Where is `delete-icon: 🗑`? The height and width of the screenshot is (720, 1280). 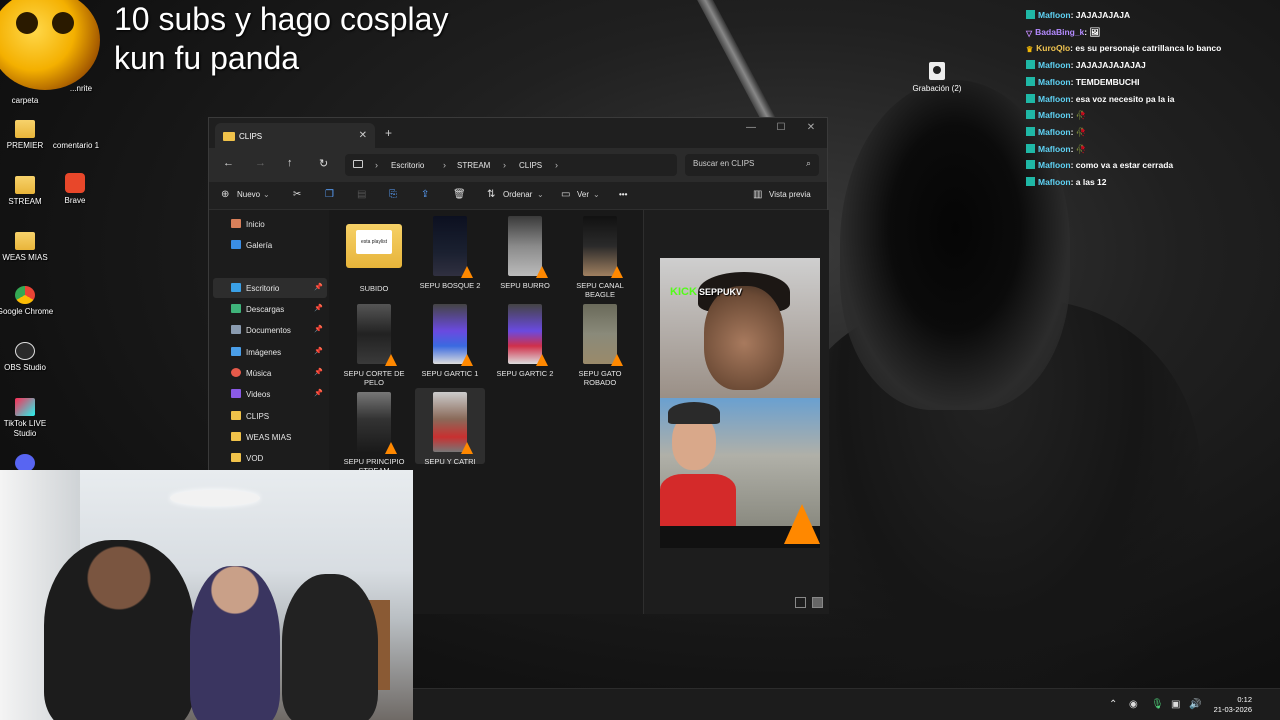
delete-icon: 🗑 is located at coordinates (459, 194).